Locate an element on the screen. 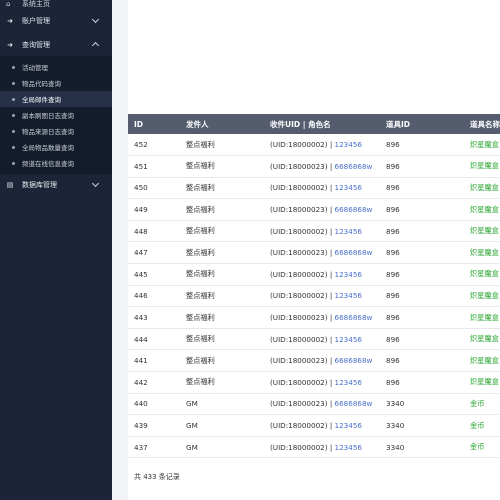  nav-home-label: 系统主页 is located at coordinates (36, 4).